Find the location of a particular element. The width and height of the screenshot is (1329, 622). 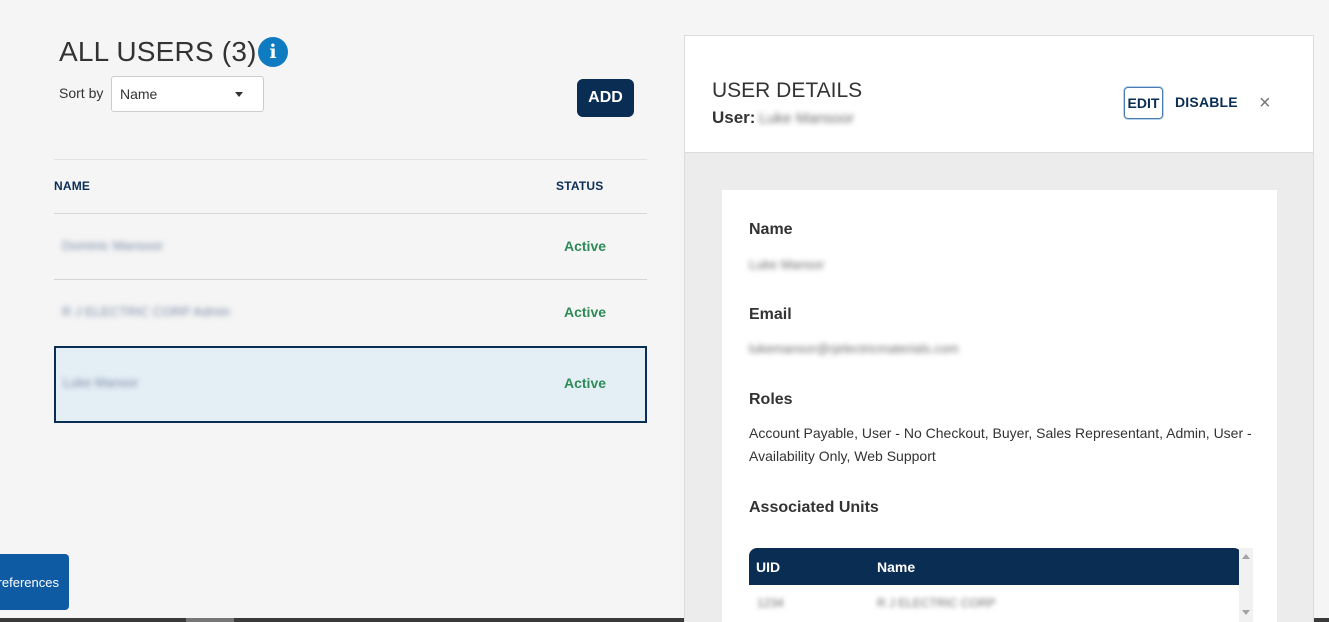

details-user-label: User: is located at coordinates (734, 117).